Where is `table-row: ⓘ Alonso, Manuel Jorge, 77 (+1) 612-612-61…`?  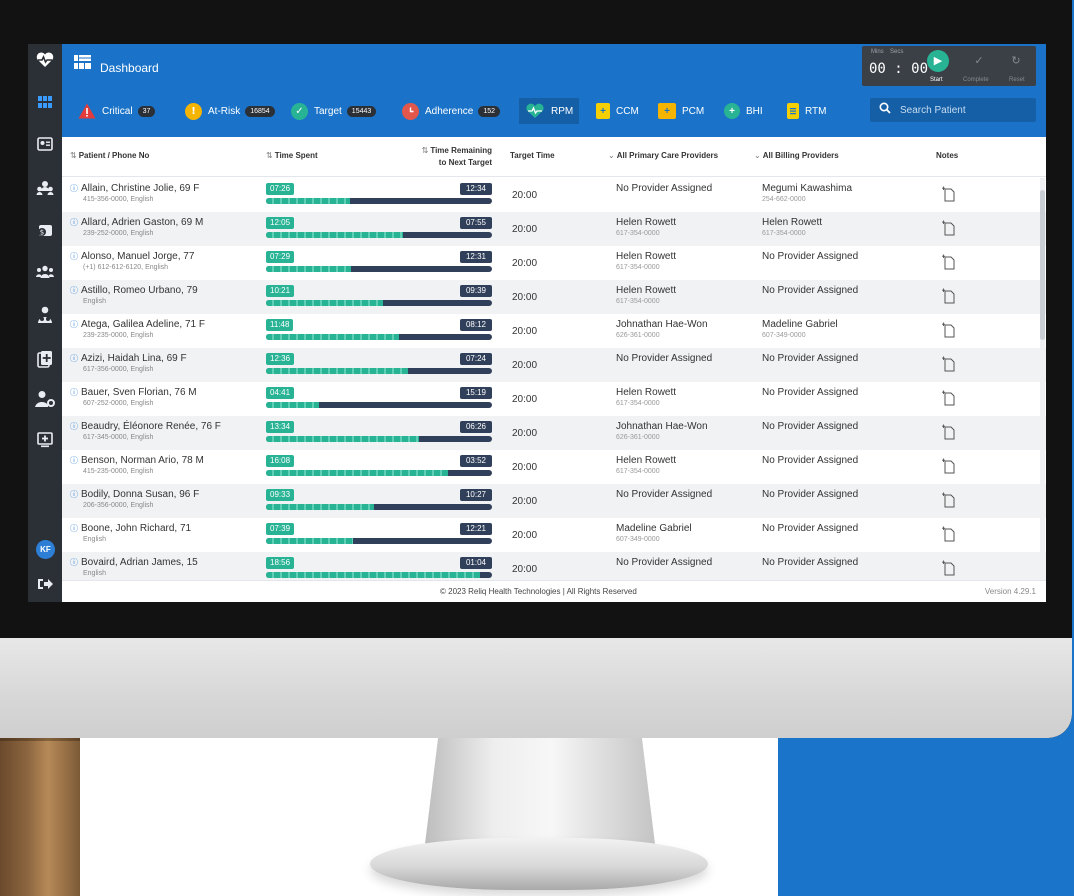
table-row: ⓘ Alonso, Manuel Jorge, 77 (+1) 612-612-61… is located at coordinates (554, 263).